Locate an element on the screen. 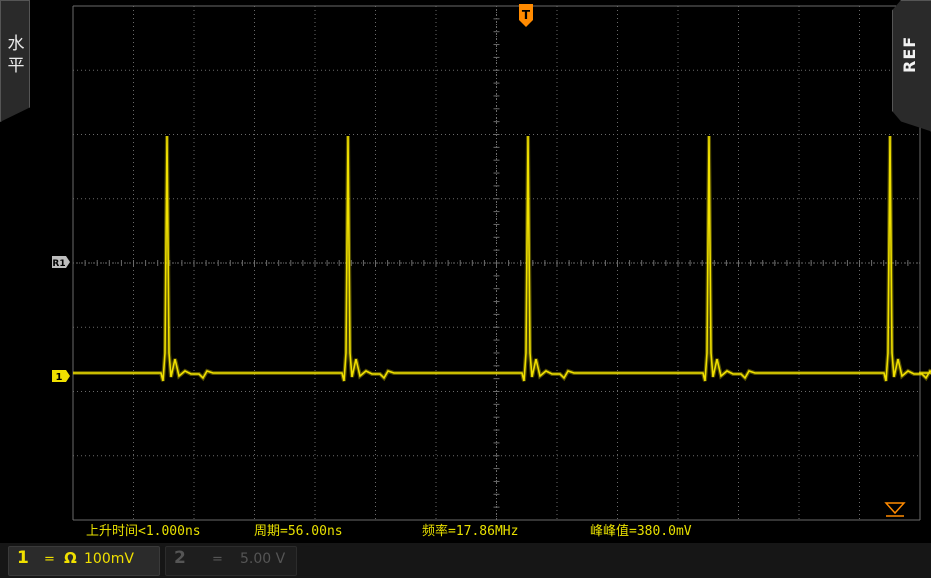 The height and width of the screenshot is (578, 931). rise-time-measurement: 上升时间<1.000ns is located at coordinates (143, 531).